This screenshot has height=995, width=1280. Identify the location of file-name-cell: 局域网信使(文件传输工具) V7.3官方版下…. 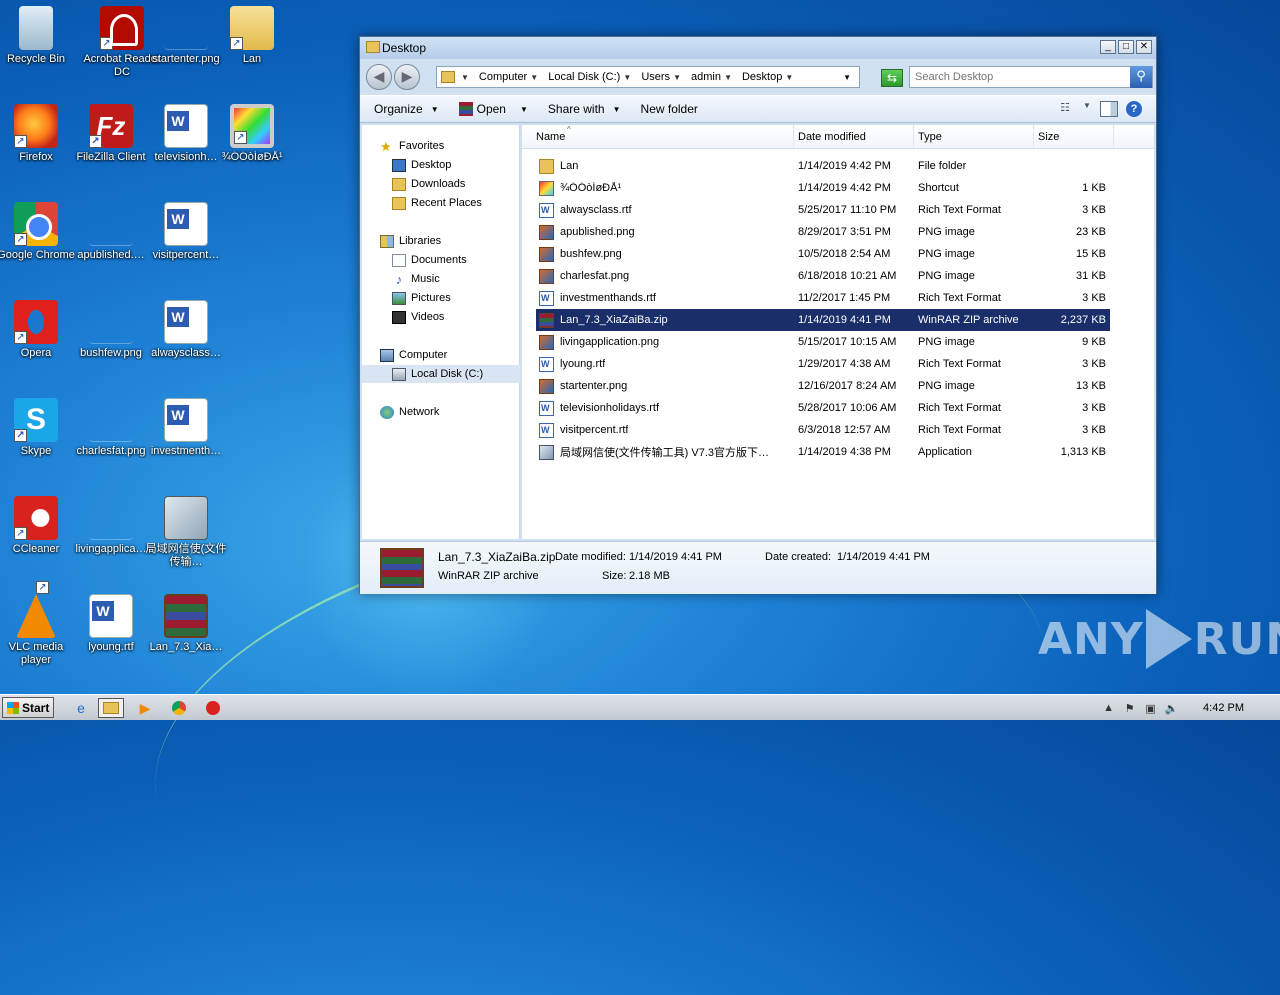
(665, 452).